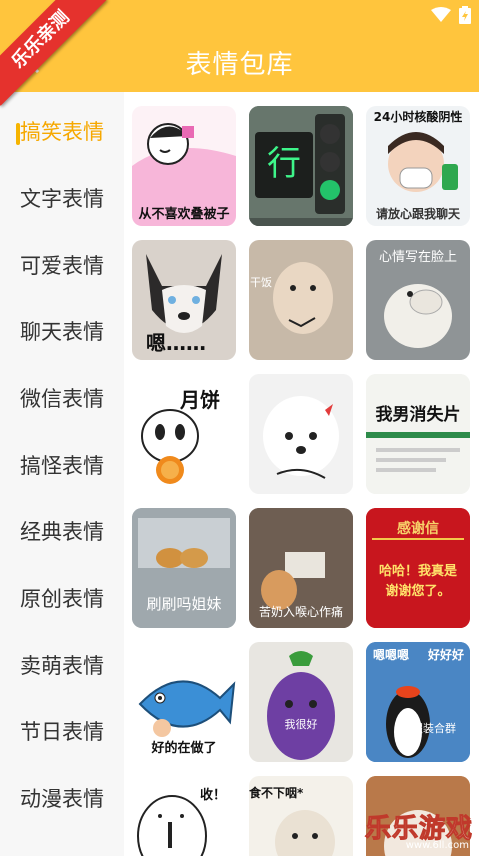 The height and width of the screenshot is (856, 479). I want to click on sidebar-item-anime: 动漫表情, so click(62, 798).